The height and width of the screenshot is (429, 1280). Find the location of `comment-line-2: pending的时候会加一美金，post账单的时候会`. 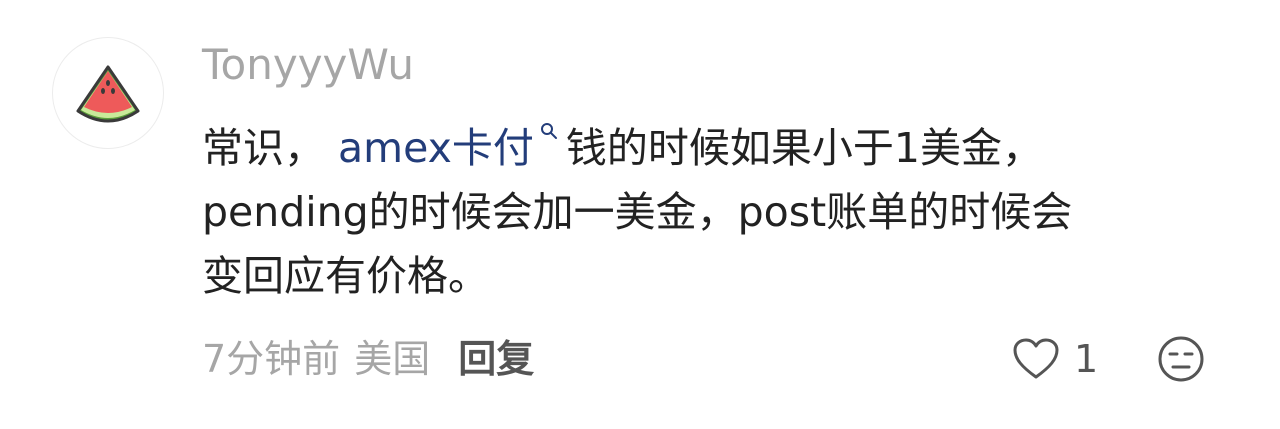

comment-line-2: pending的时候会加一美金，post账单的时候会 is located at coordinates (637, 212).